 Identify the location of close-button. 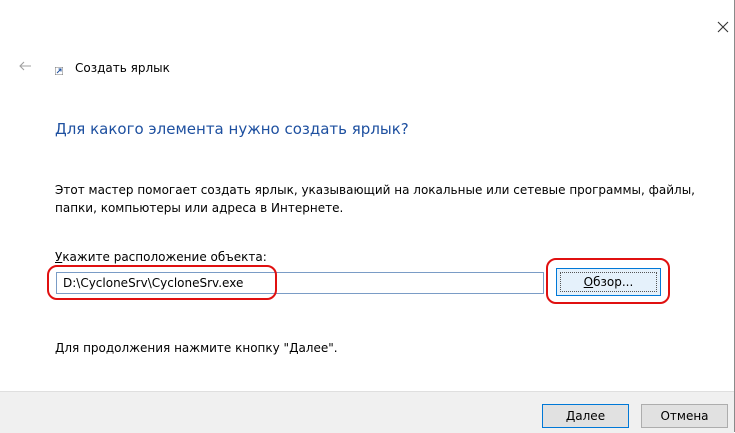
(723, 27).